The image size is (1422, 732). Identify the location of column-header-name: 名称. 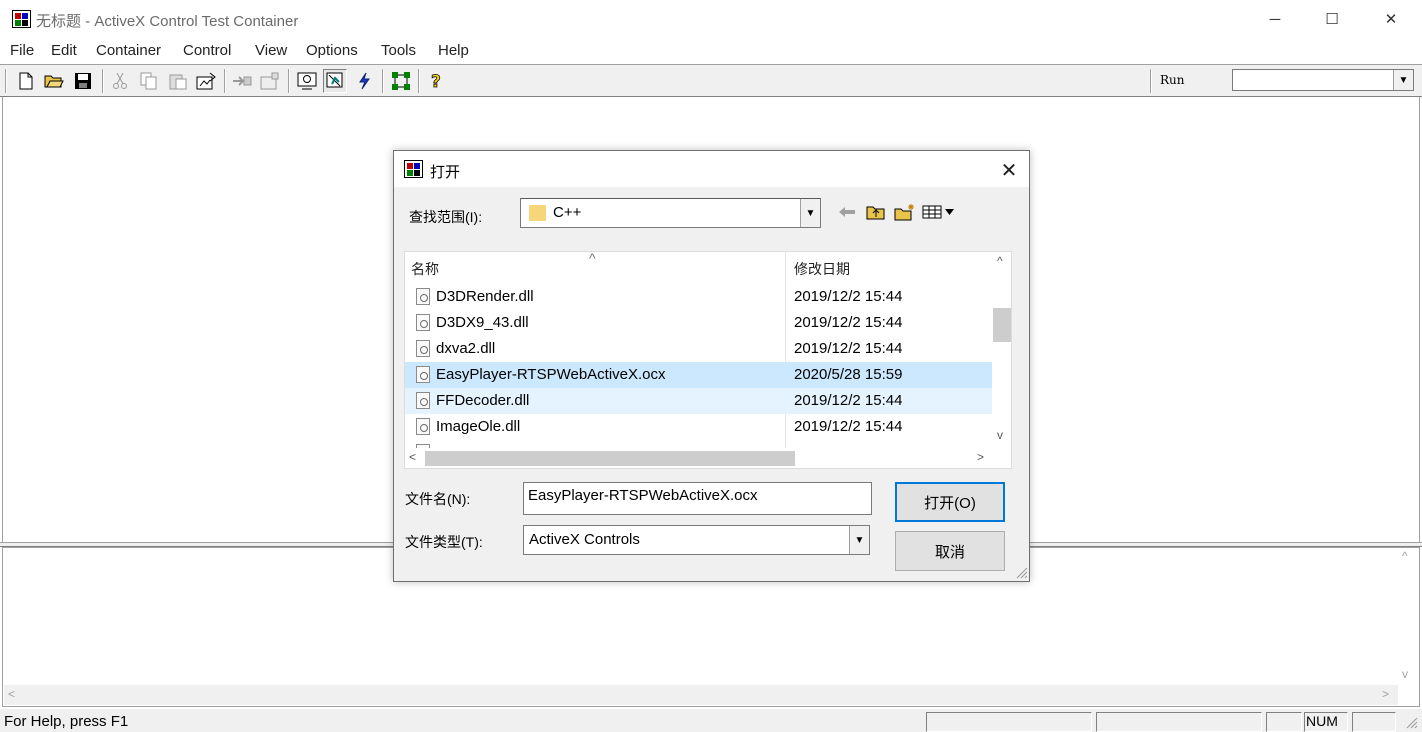
(425, 269).